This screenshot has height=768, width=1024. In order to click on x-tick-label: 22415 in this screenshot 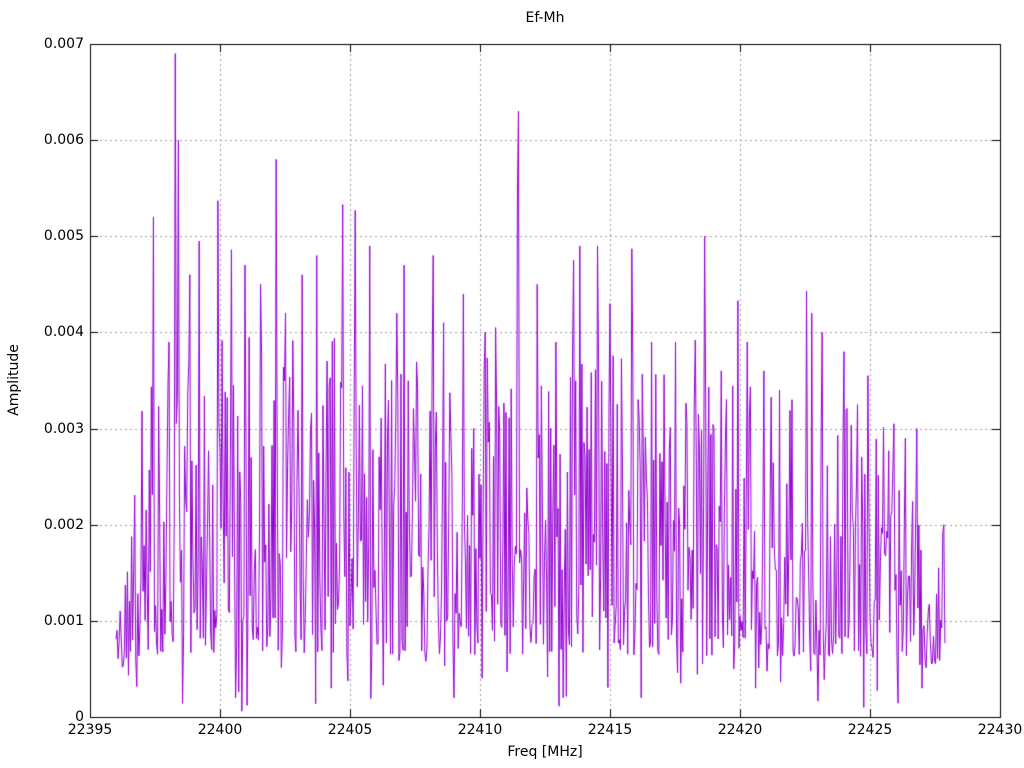, I will do `click(610, 730)`.